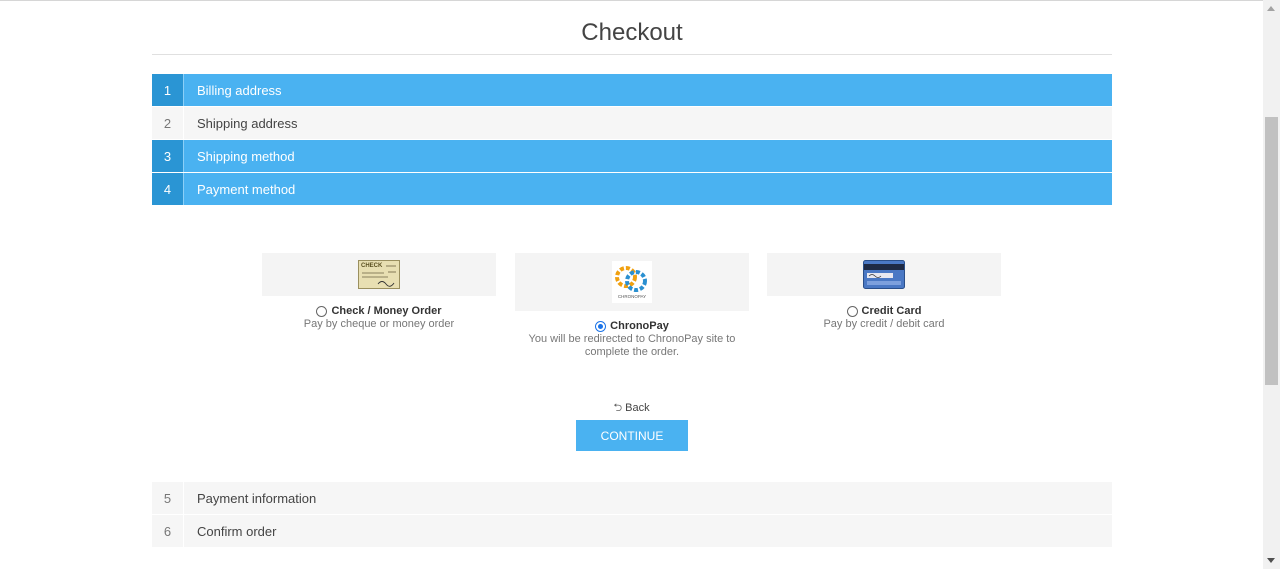 This screenshot has height=569, width=1280. Describe the element at coordinates (852, 311) in the screenshot. I see `radio-credit-card` at that location.